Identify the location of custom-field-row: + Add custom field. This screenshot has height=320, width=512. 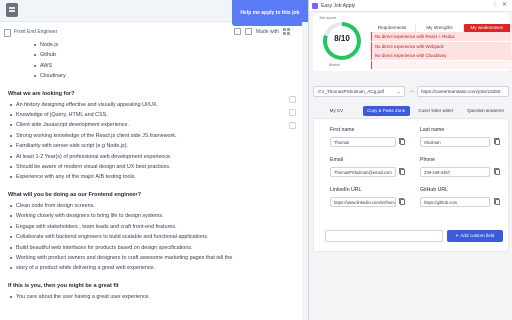
(411, 236).